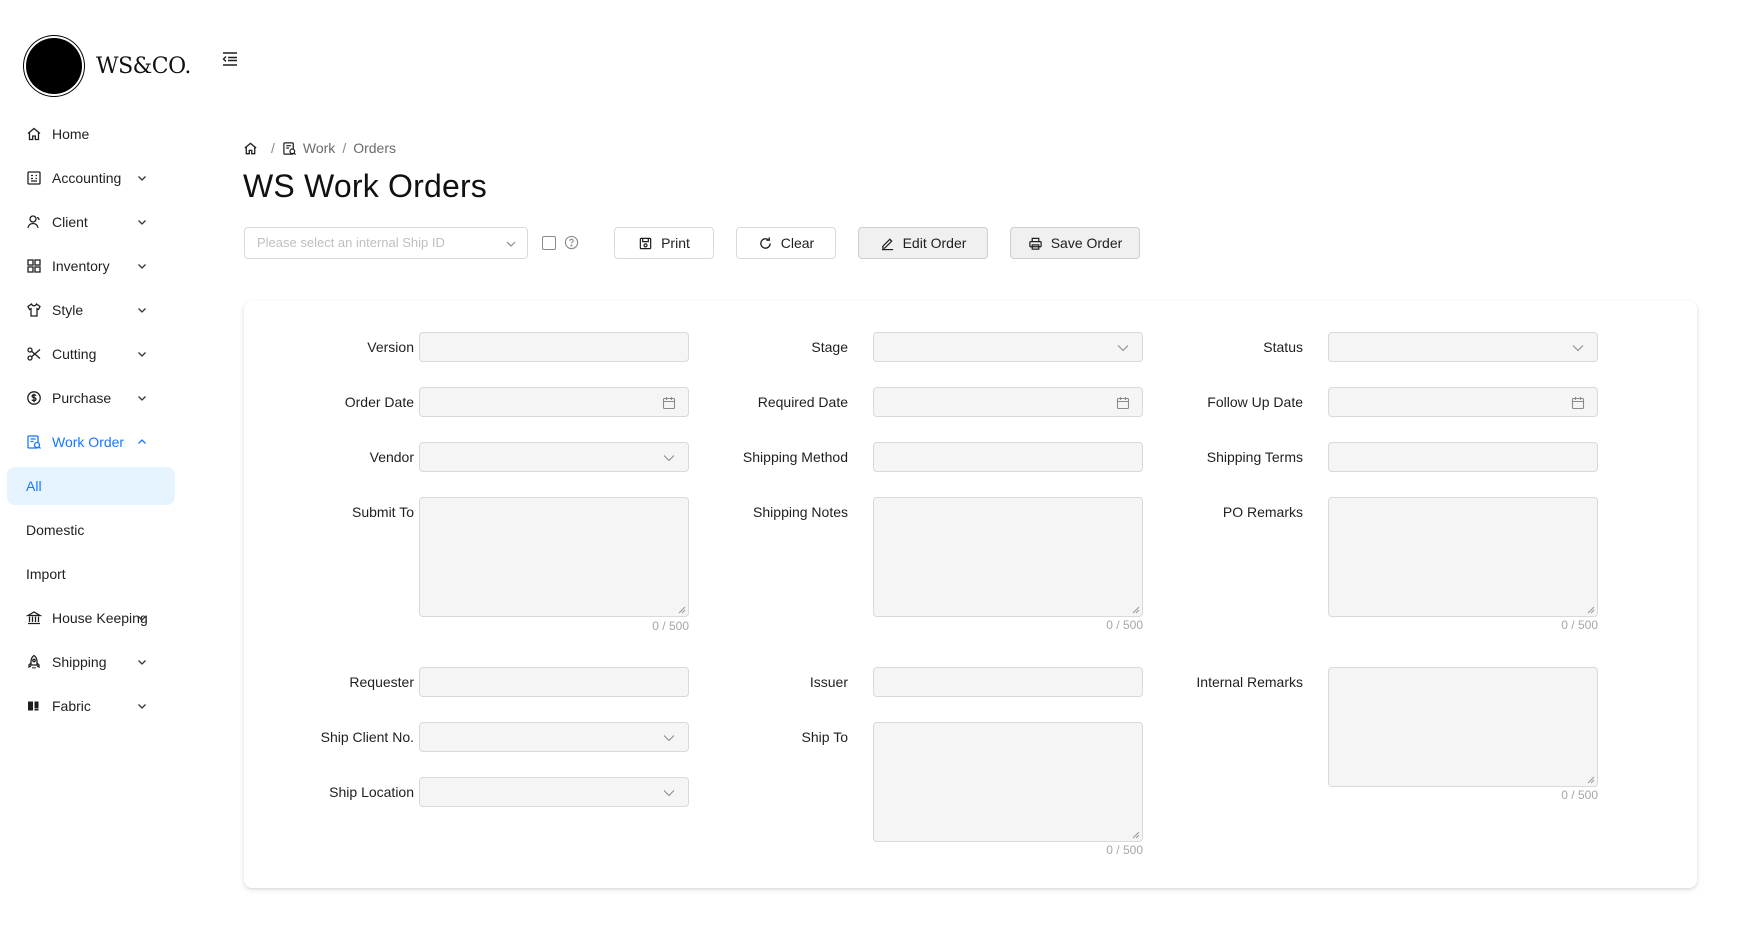  I want to click on sidebar-item-label: Purchase, so click(82, 398).